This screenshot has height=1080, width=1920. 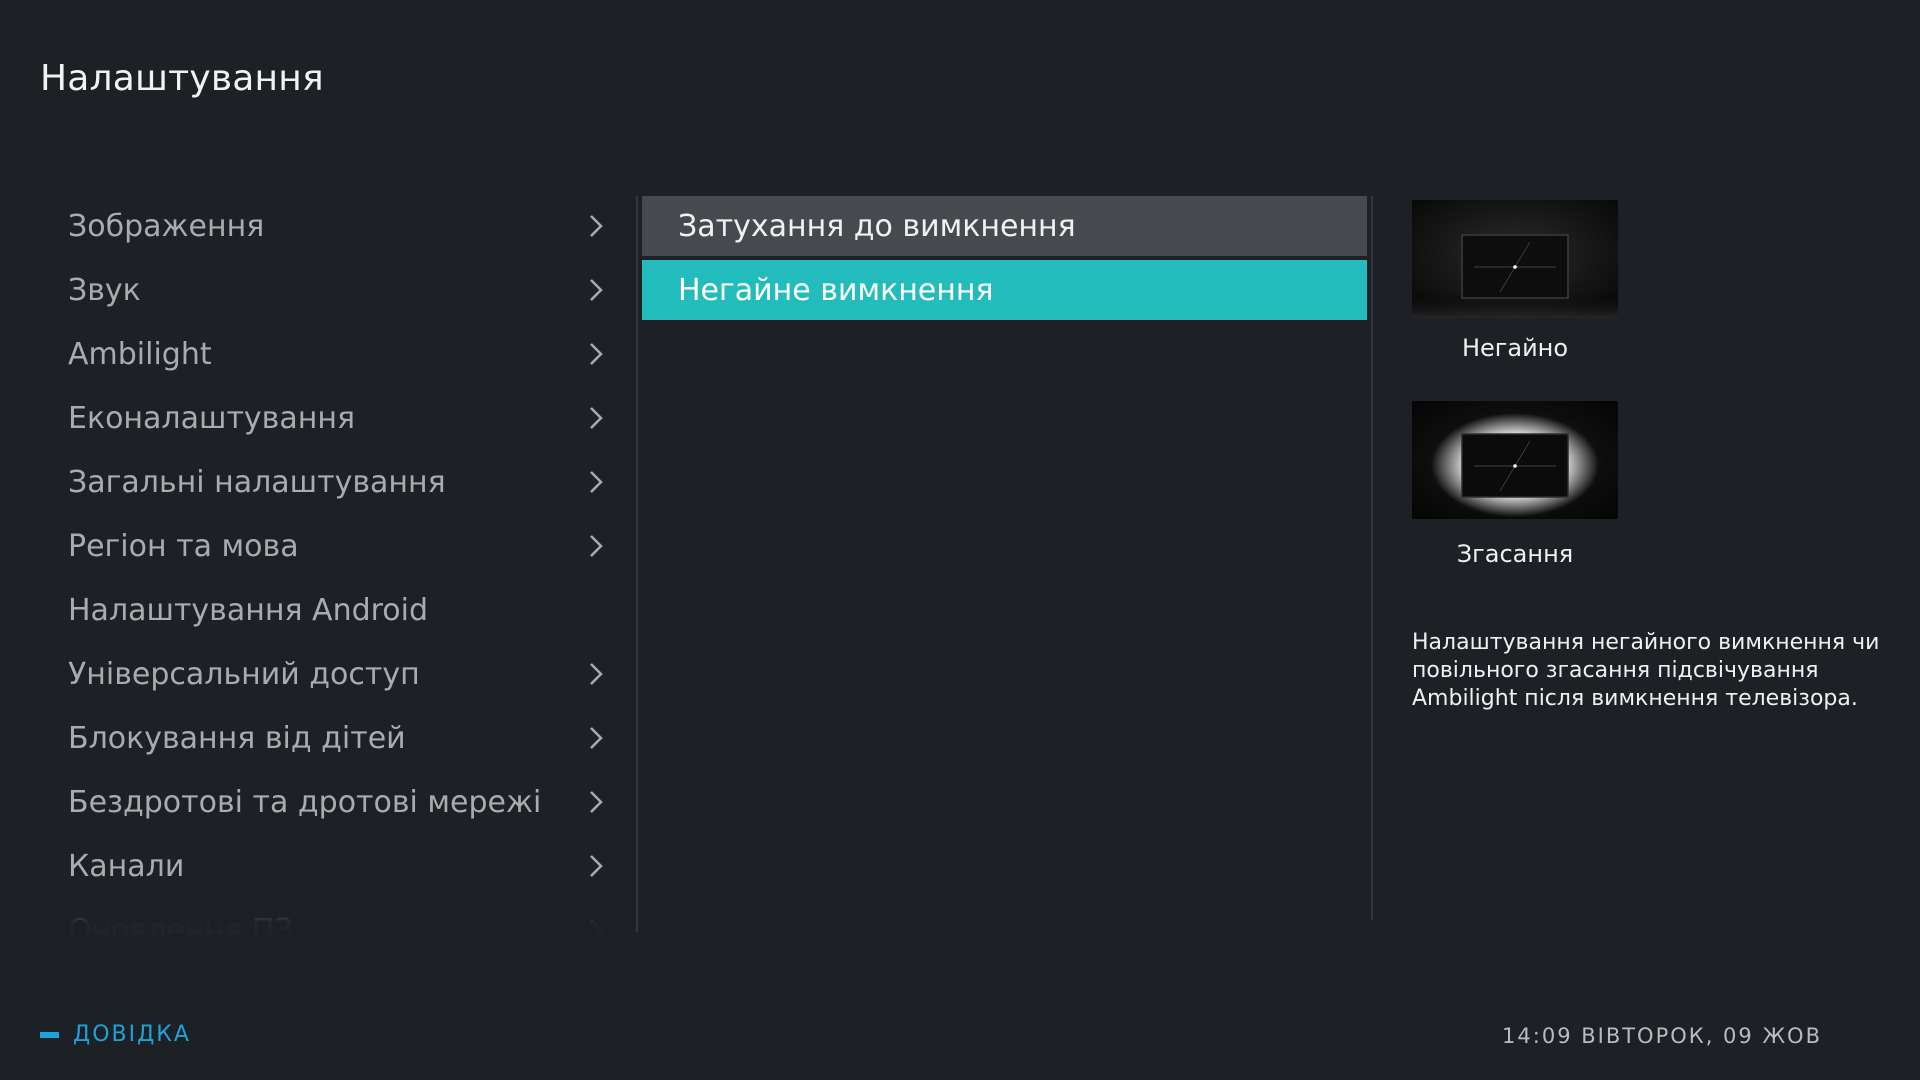 I want to click on menu-item-label: Універсальний доступ, so click(x=244, y=674).